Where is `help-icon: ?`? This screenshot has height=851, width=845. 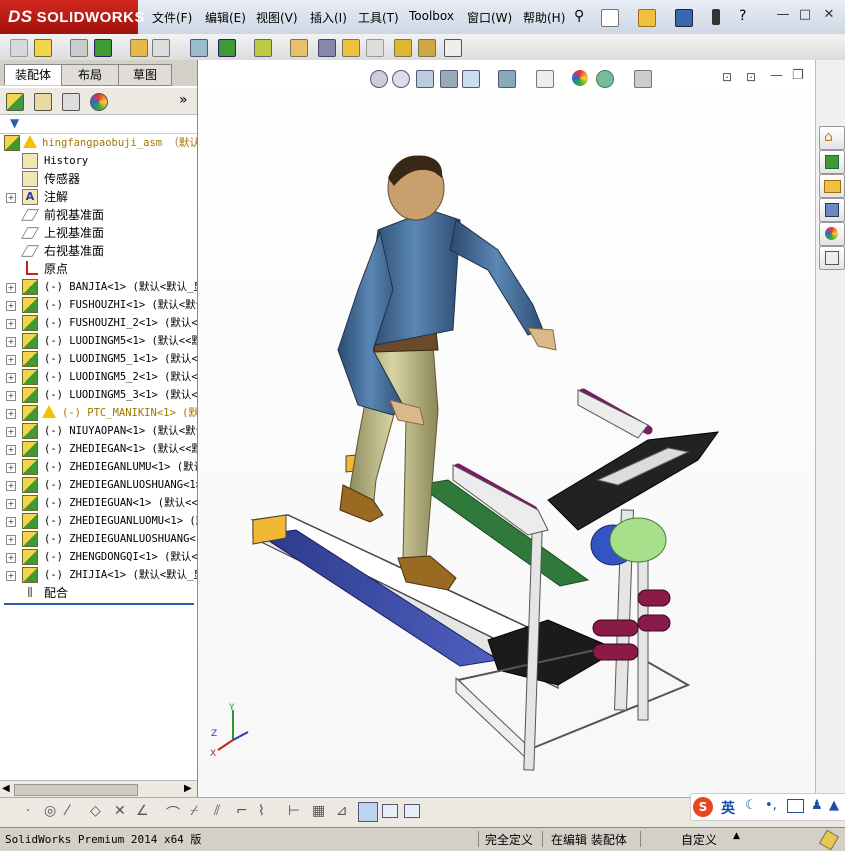
help-icon: ? is located at coordinates (742, 16).